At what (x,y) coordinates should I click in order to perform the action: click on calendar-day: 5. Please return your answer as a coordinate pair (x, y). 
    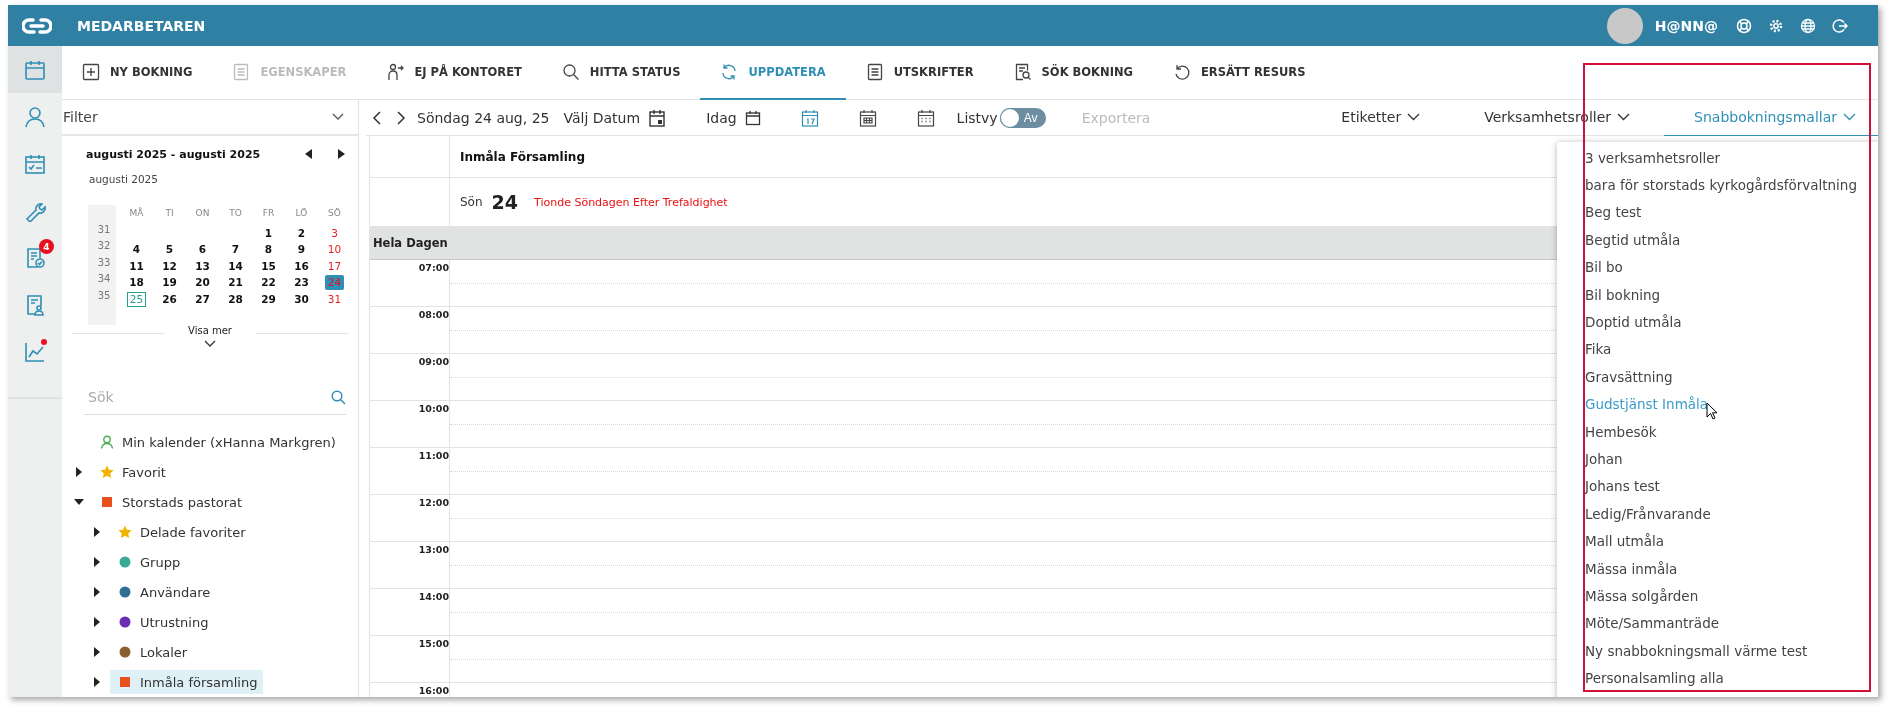
    Looking at the image, I should click on (169, 250).